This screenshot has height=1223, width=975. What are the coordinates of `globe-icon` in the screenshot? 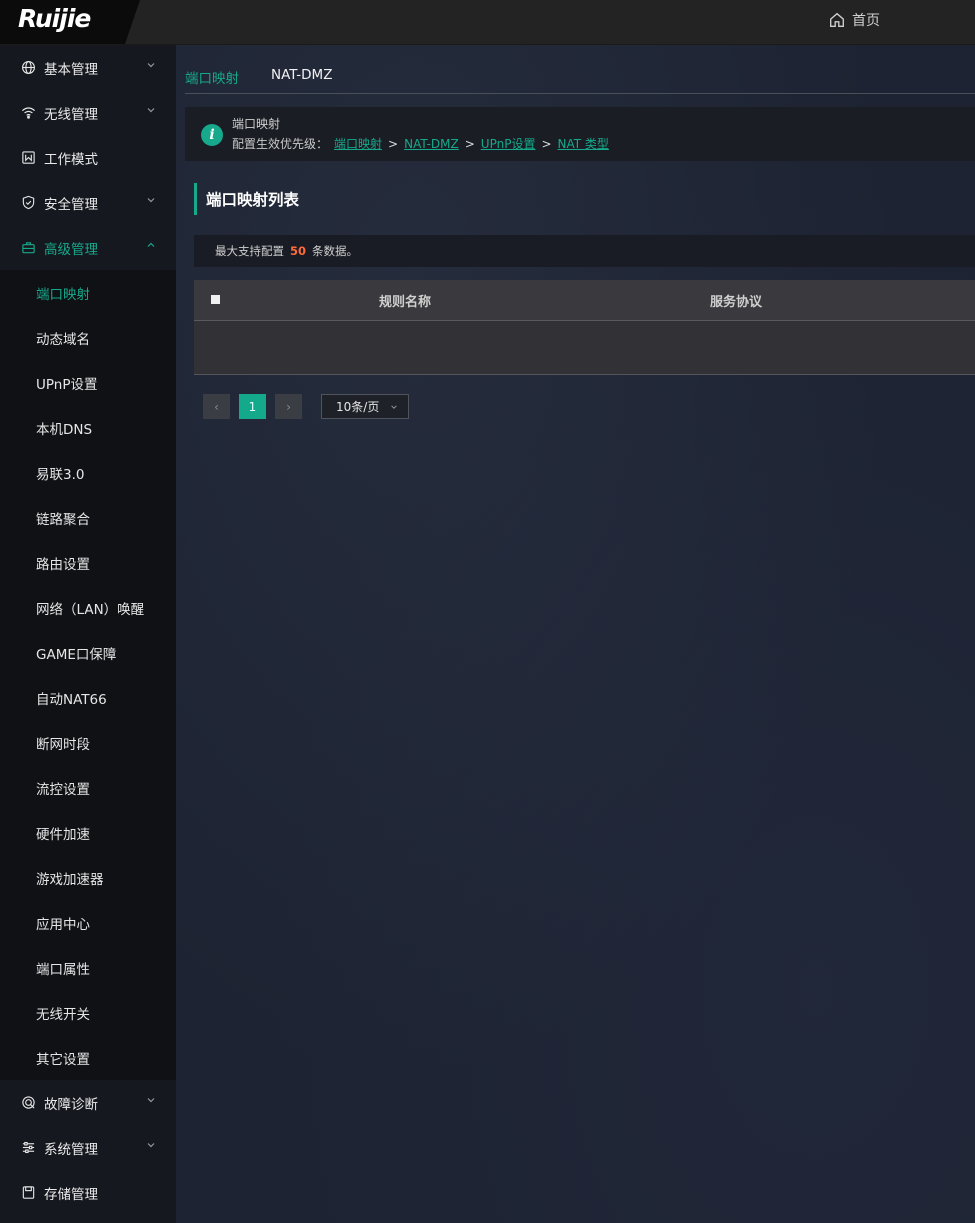 It's located at (28, 68).